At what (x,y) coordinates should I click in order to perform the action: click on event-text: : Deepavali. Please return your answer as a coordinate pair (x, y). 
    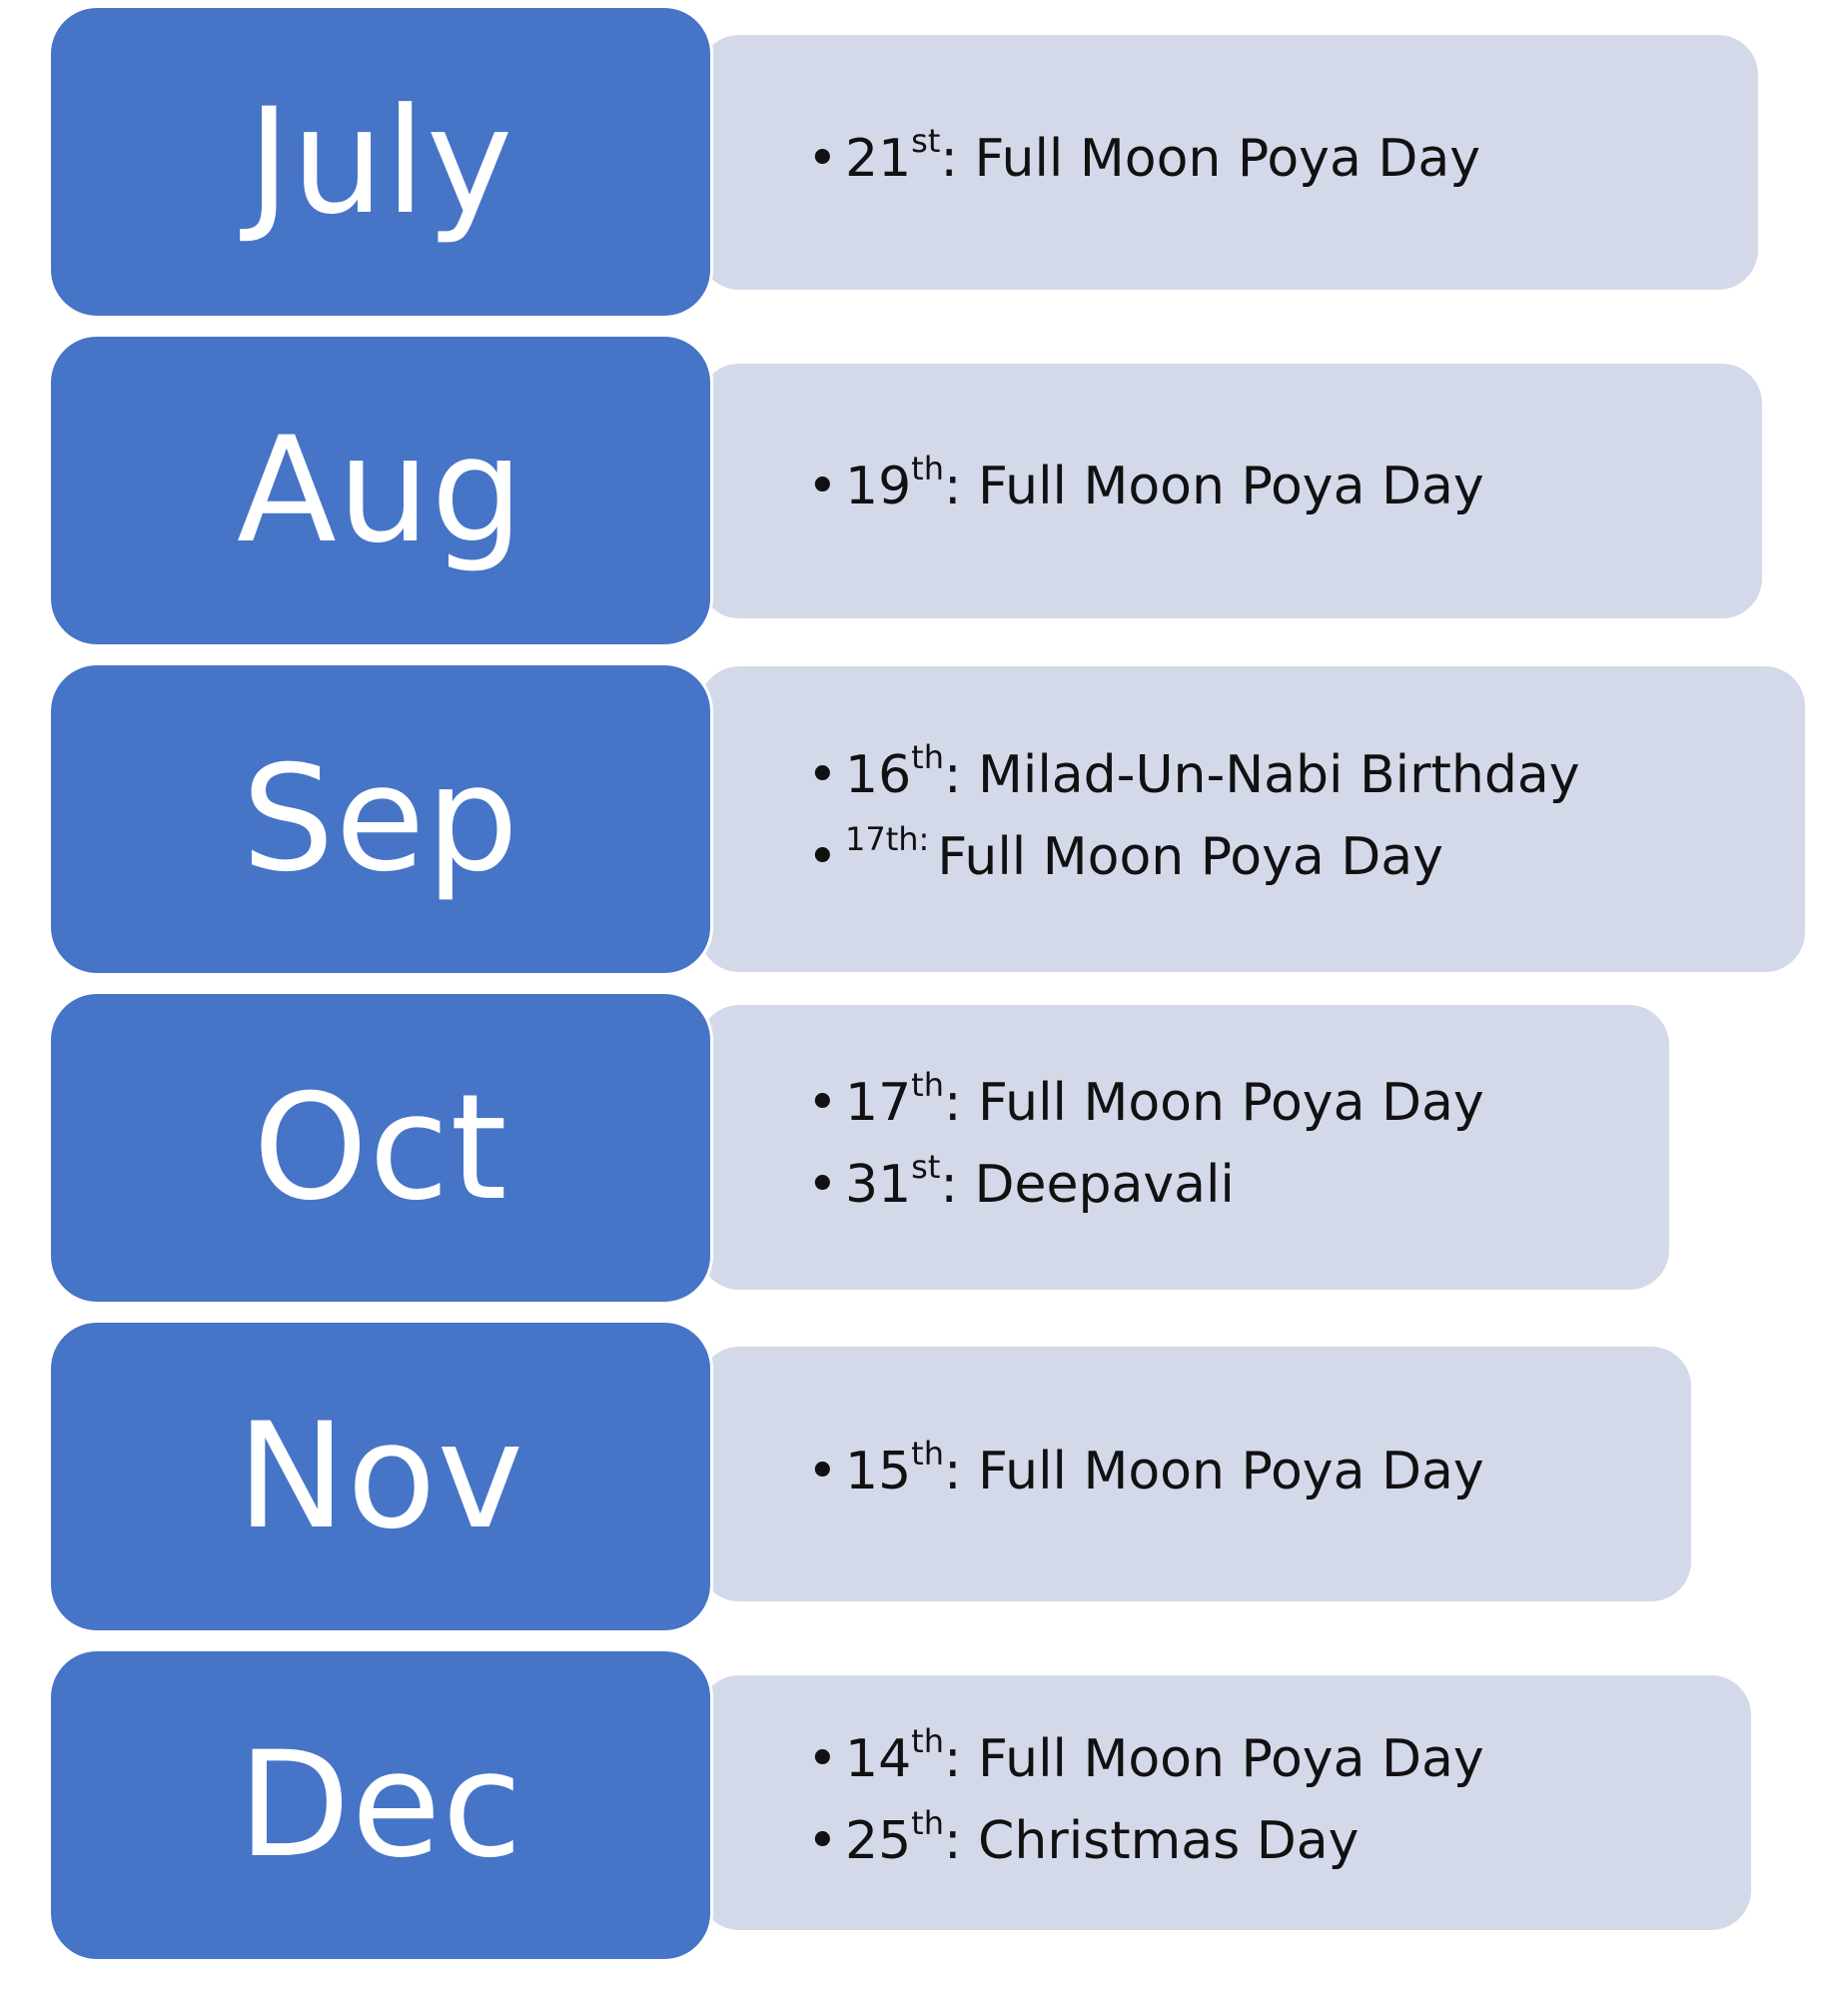
    Looking at the image, I should click on (1087, 1185).